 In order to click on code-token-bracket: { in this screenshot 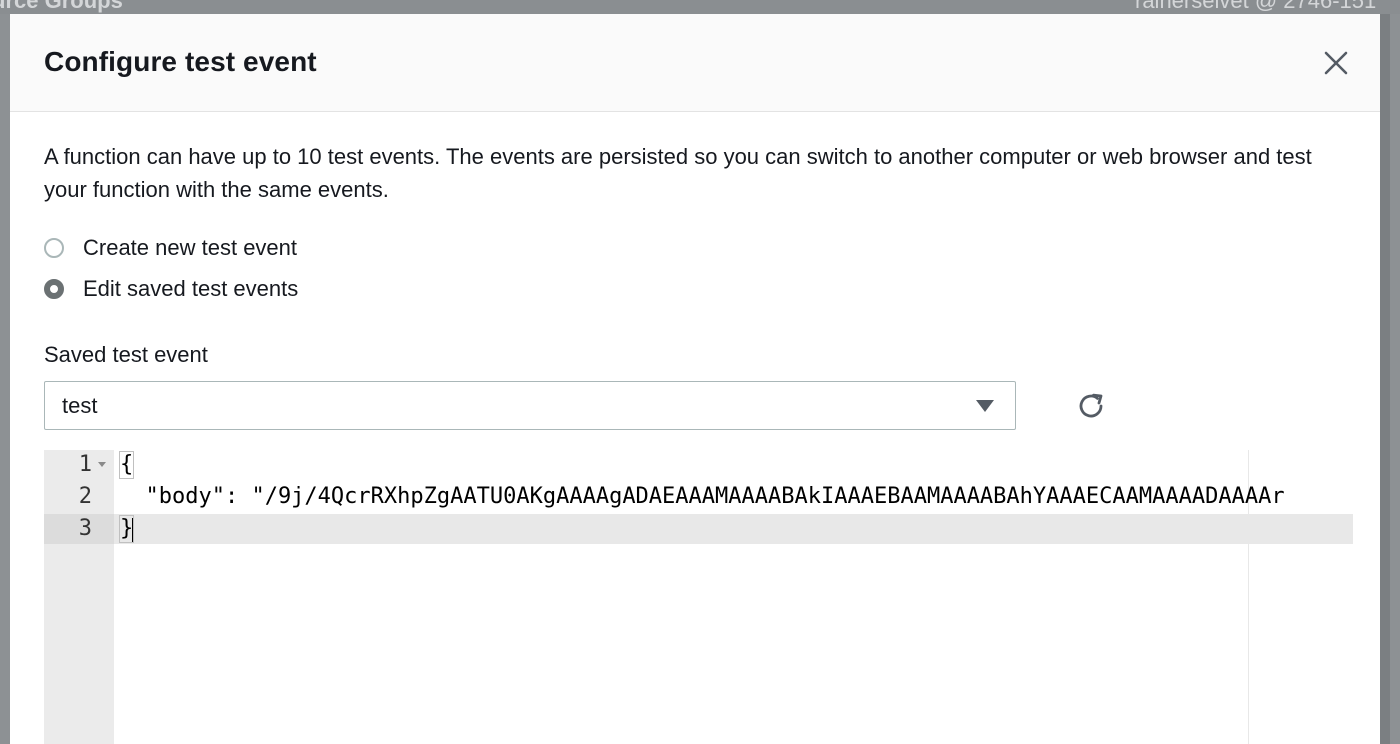, I will do `click(127, 465)`.